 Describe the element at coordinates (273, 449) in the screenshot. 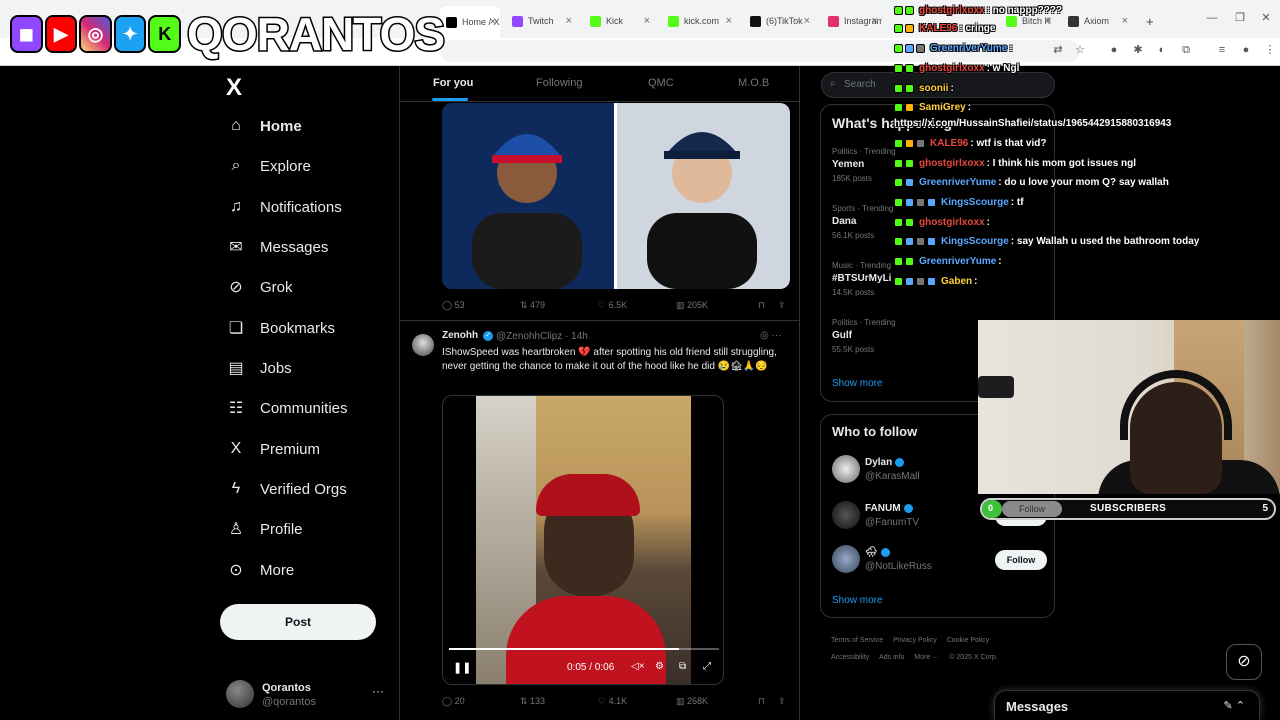

I see `nav-item-premium: X Premium` at that location.